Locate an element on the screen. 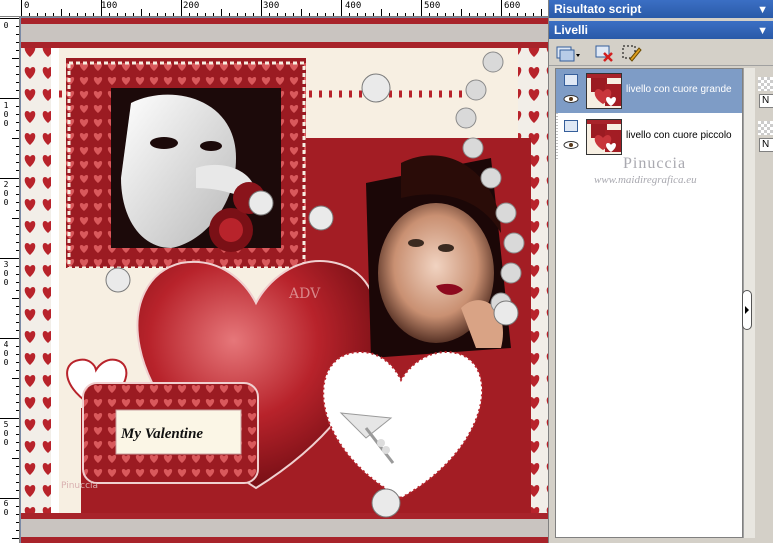 This screenshot has width=773, height=543. ruler-label-200: 200 is located at coordinates (191, 6).